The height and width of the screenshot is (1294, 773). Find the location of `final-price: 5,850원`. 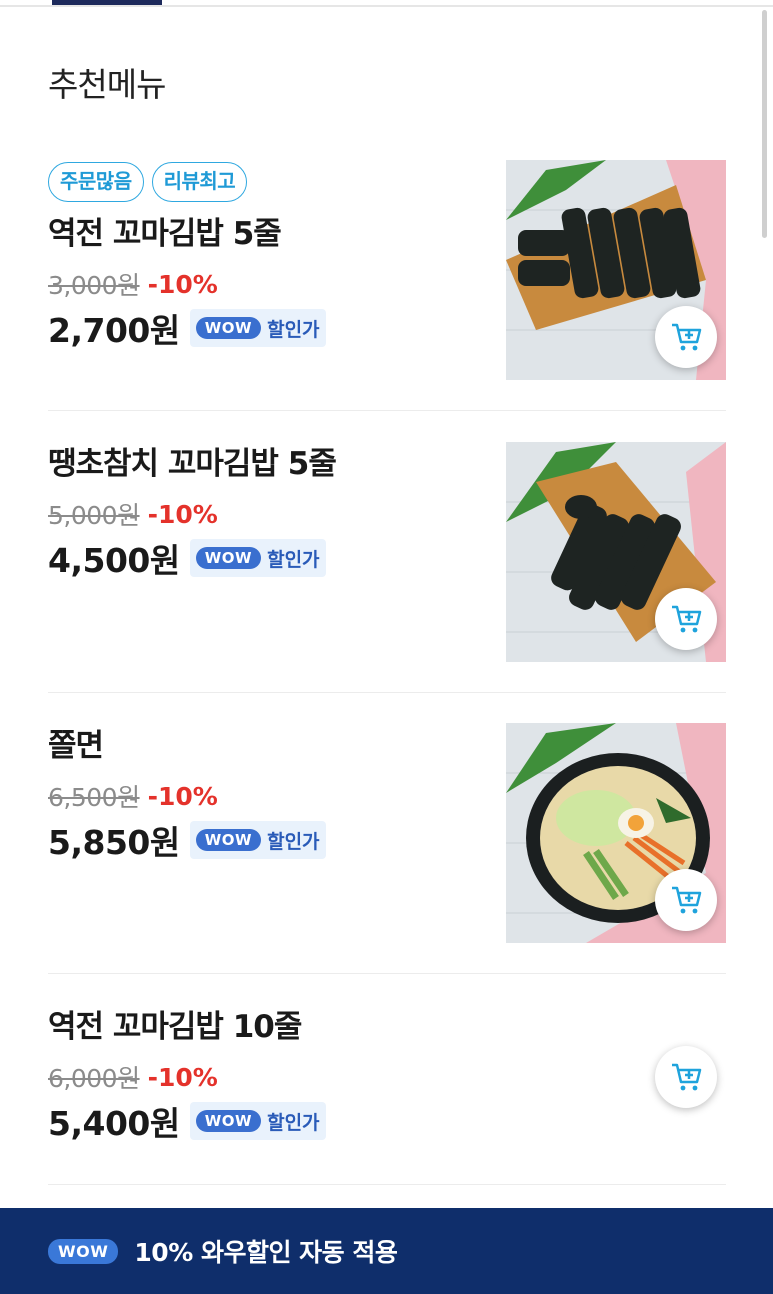

final-price: 5,850원 is located at coordinates (114, 842).